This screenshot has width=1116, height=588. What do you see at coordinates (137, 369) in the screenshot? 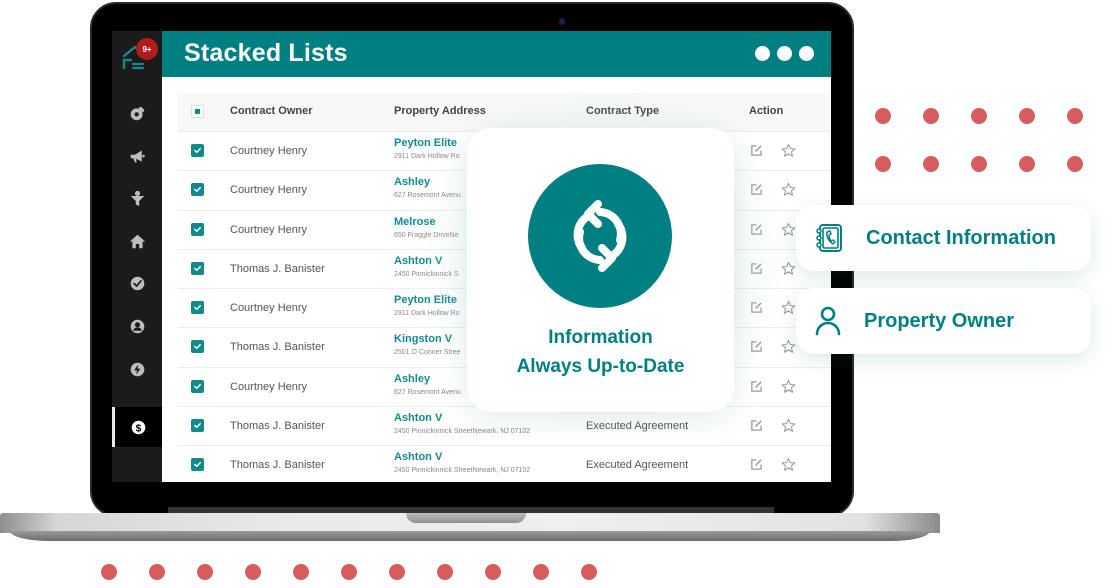
I see `sidebar-item-automations` at bounding box center [137, 369].